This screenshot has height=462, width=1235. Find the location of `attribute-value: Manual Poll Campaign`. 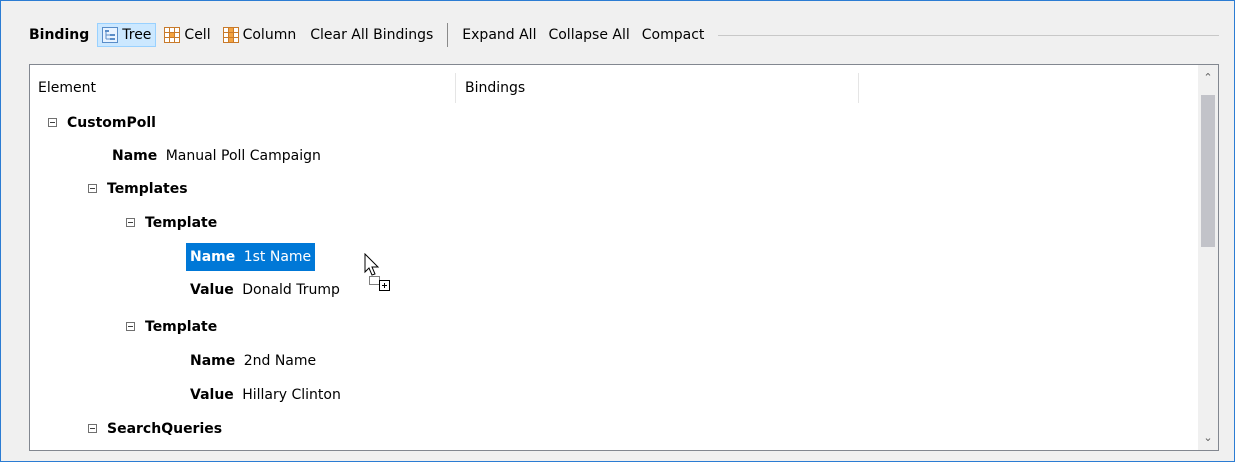

attribute-value: Manual Poll Campaign is located at coordinates (243, 156).